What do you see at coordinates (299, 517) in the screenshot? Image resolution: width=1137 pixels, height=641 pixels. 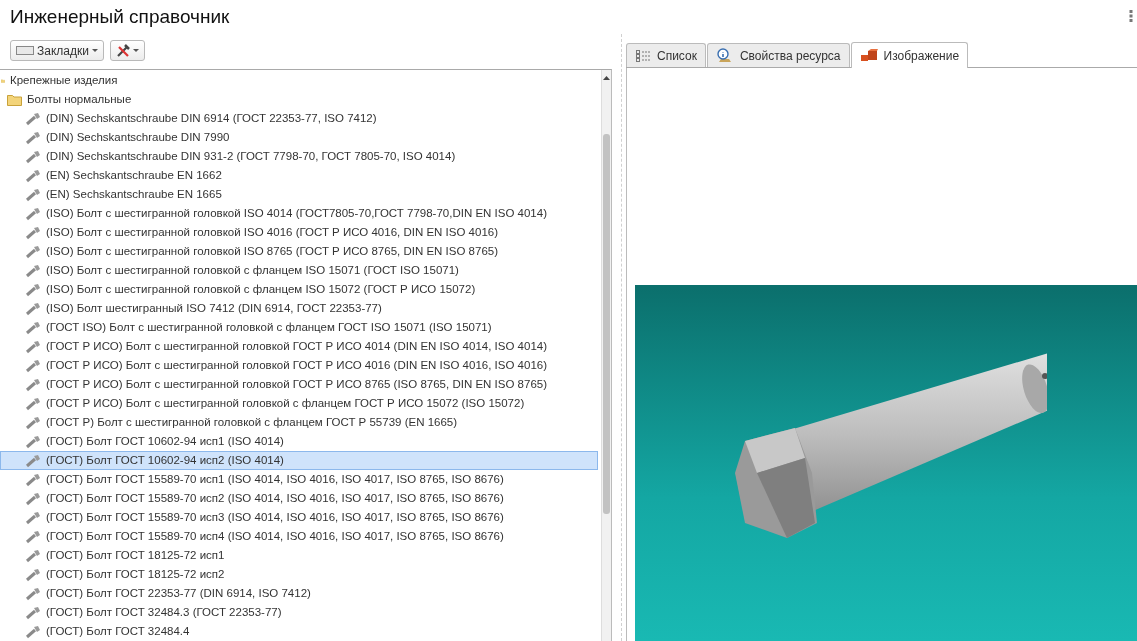 I see `tree-item: (ГОСТ) Болт ГОСТ 15589-70 исп3 (ISO 4014, ISO 4016, ISO 4017, ISO 8765, ISO 8676)` at bounding box center [299, 517].